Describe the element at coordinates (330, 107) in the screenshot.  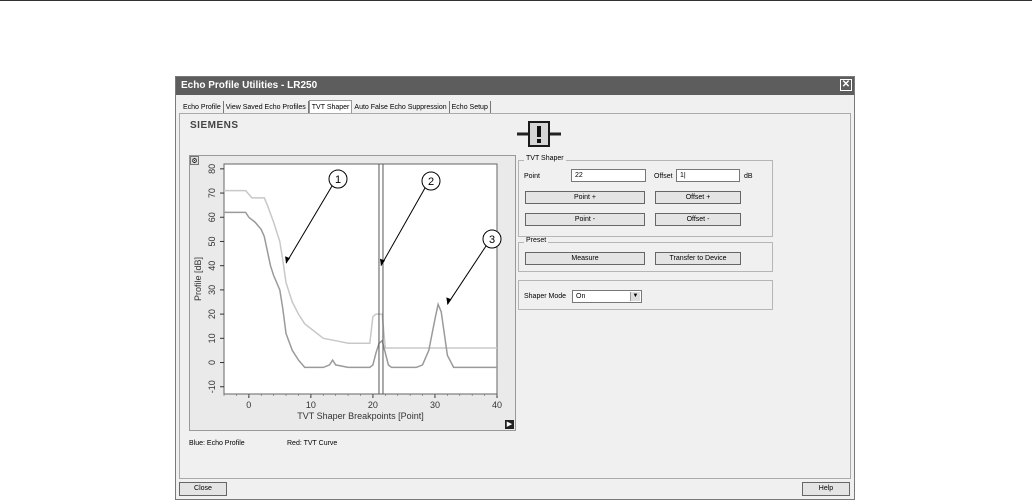
I see `tab-tvt-shaper: TVT Shaper` at that location.